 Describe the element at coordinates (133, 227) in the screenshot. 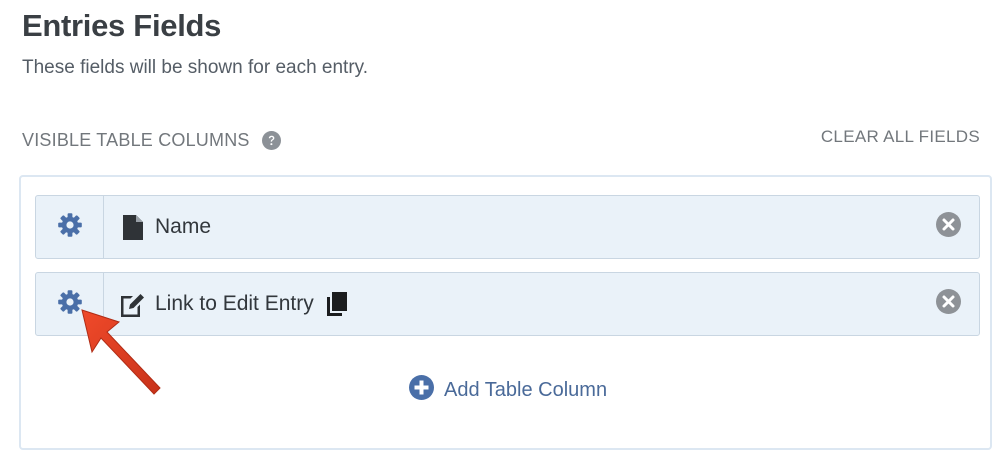

I see `document-icon` at that location.